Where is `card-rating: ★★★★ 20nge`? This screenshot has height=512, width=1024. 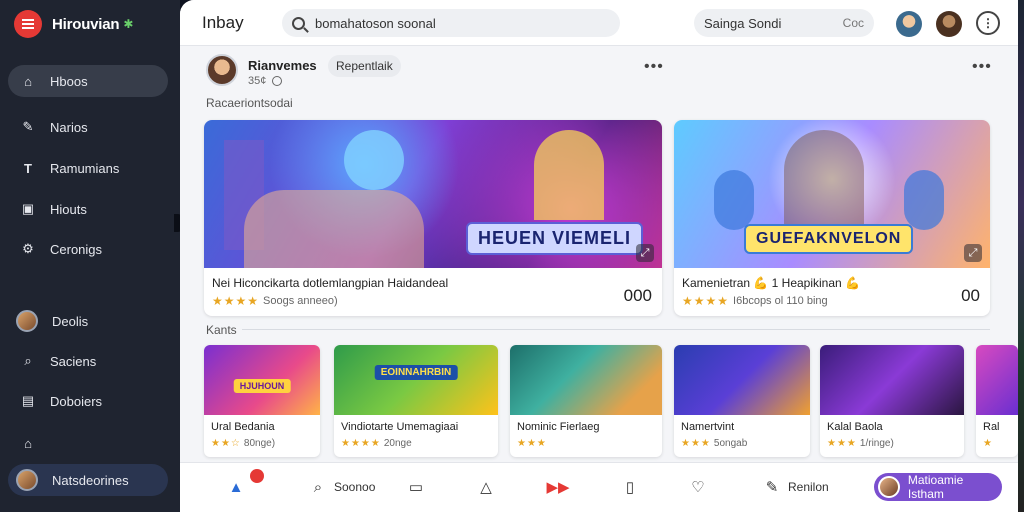 card-rating: ★★★★ 20nge is located at coordinates (376, 443).